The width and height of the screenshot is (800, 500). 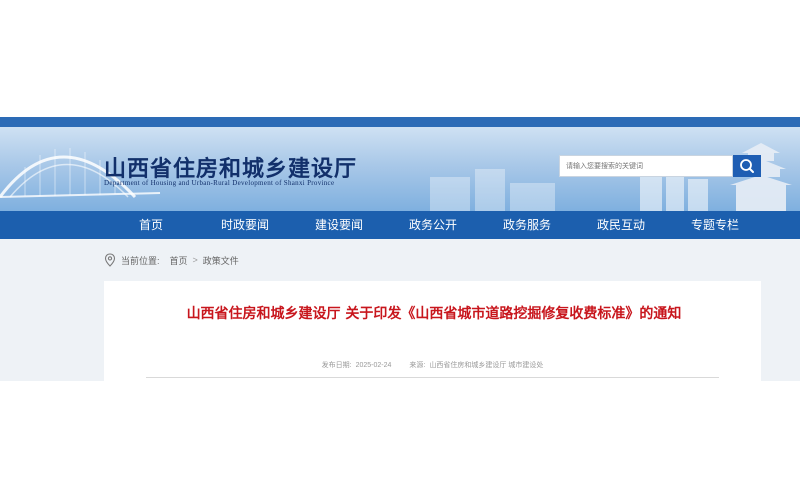 What do you see at coordinates (417, 365) in the screenshot?
I see `source-label: 来源:` at bounding box center [417, 365].